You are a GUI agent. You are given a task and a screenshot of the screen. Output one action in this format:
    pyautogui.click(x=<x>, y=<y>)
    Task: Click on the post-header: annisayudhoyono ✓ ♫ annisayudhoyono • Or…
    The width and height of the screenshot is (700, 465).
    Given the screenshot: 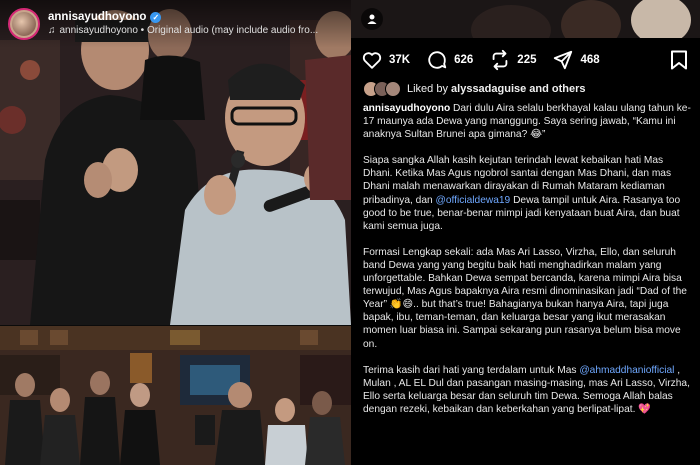 What is the action you would take?
    pyautogui.click(x=175, y=24)
    